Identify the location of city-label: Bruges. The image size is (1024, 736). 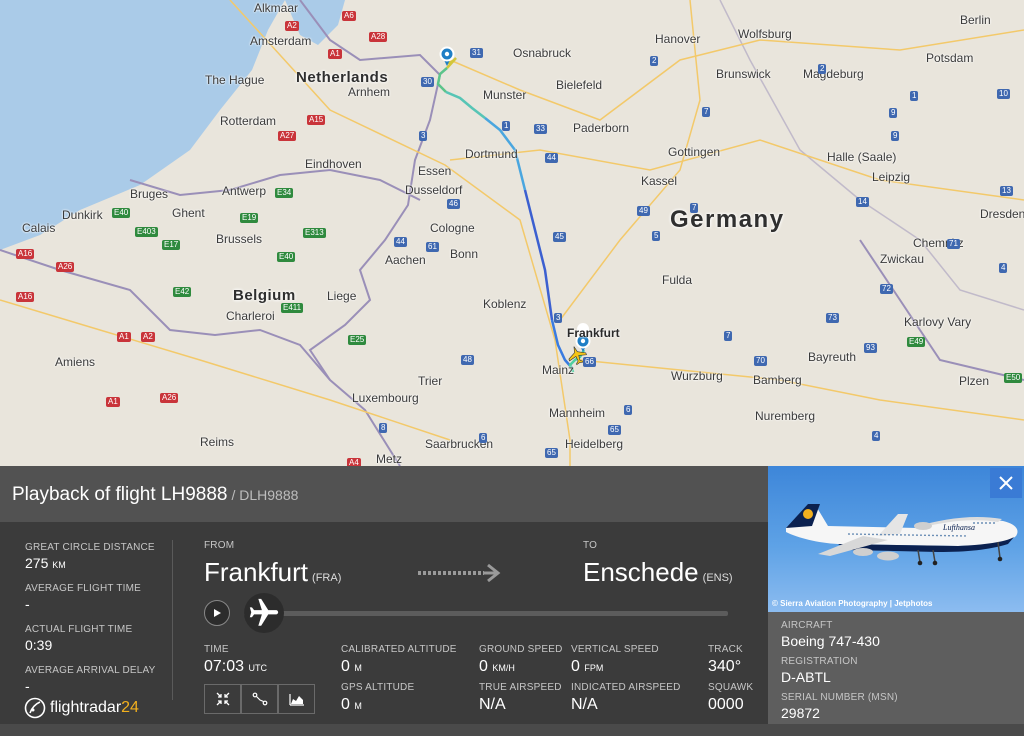
(149, 194).